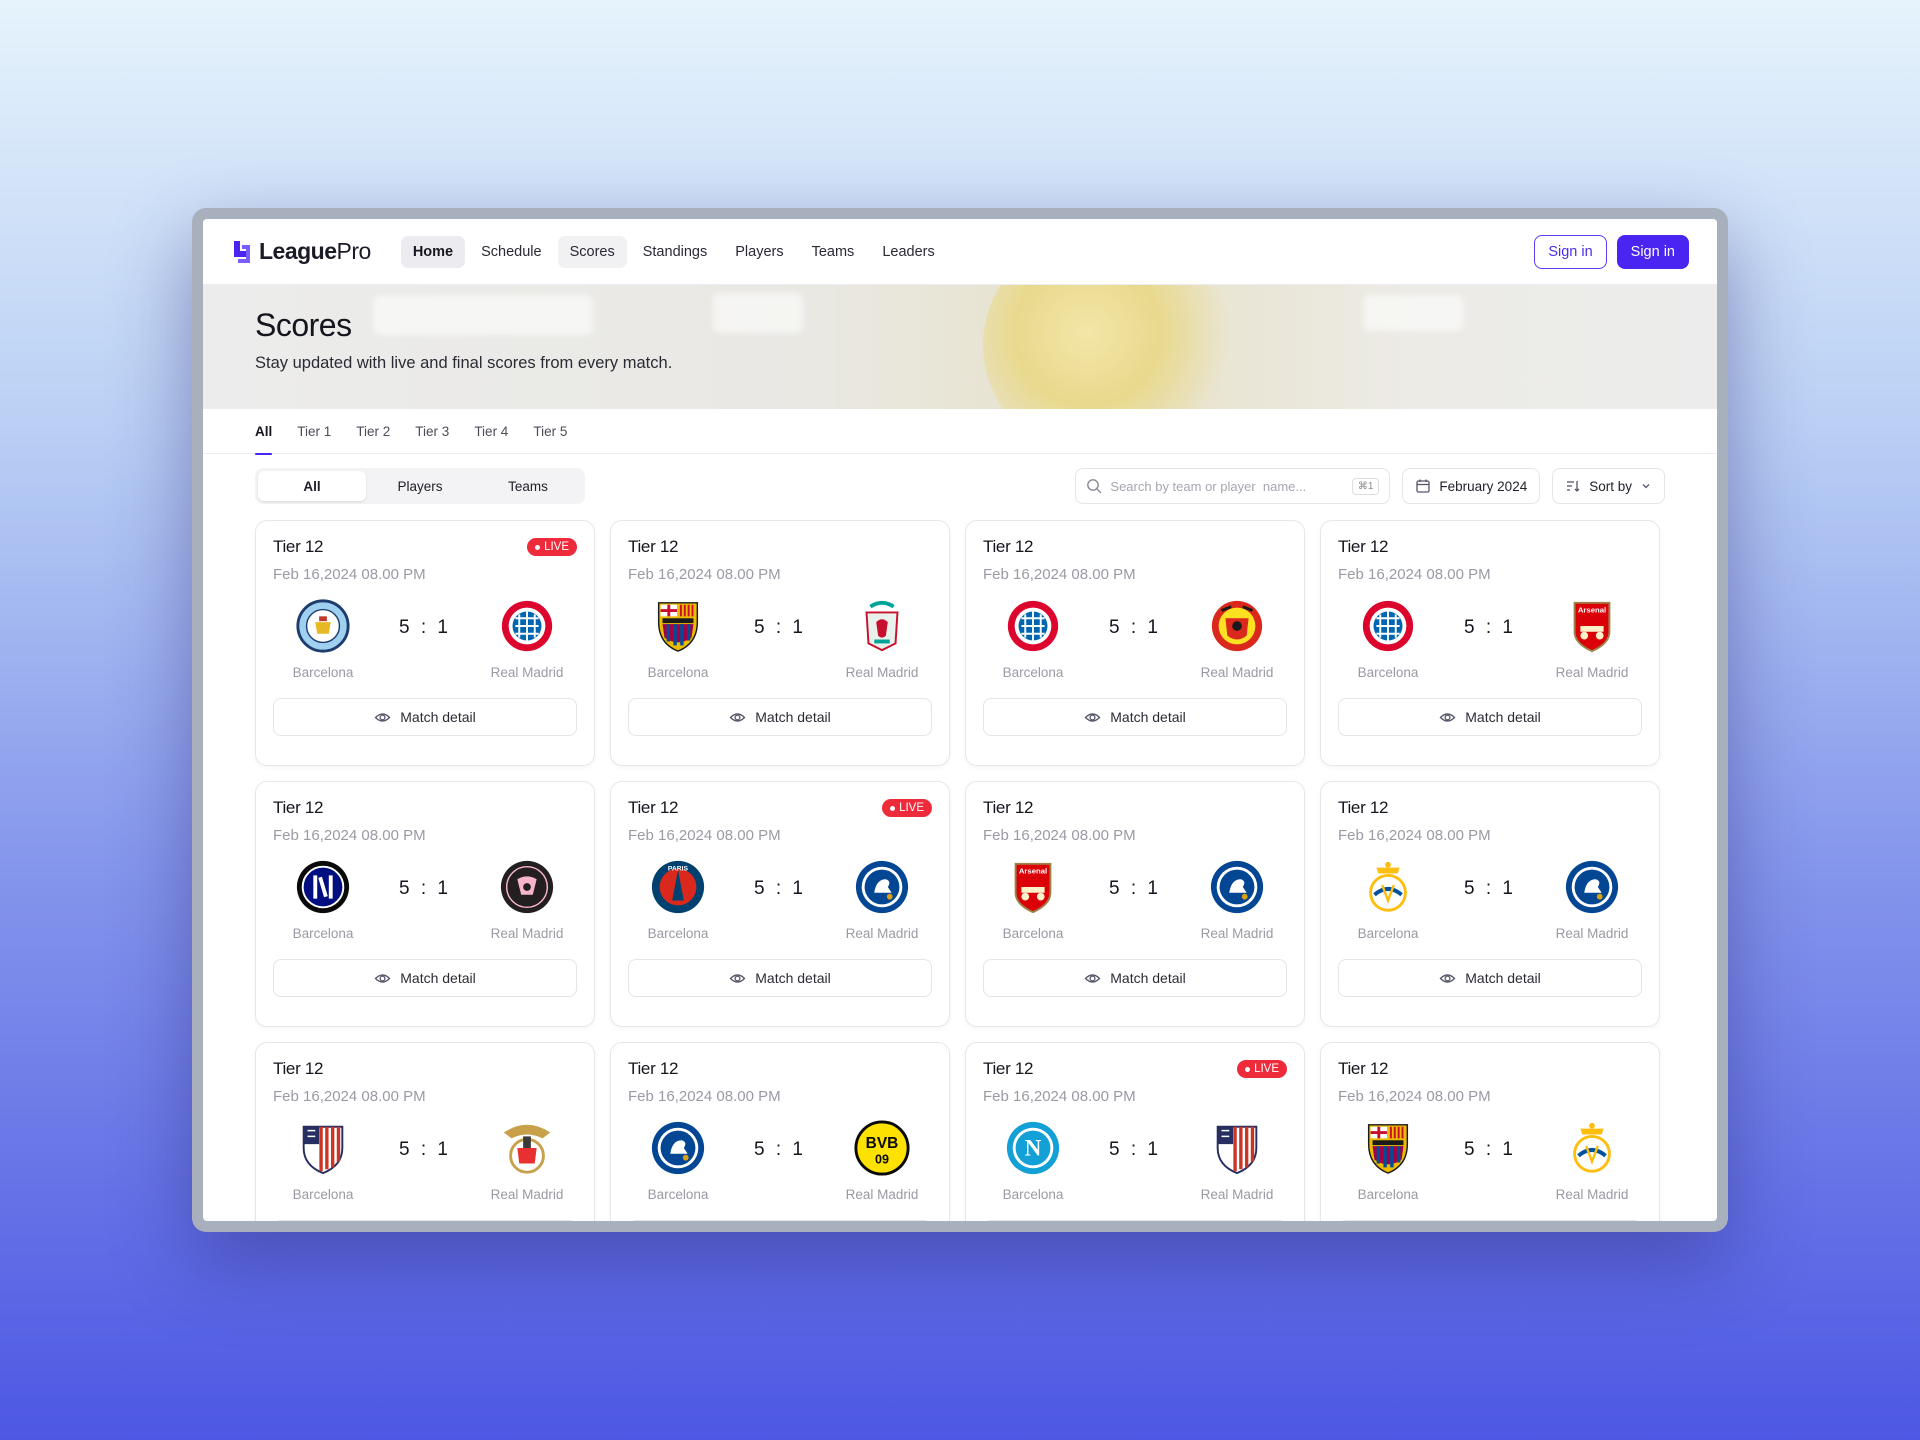  What do you see at coordinates (511, 252) in the screenshot?
I see `nav-schedule: Schedule` at bounding box center [511, 252].